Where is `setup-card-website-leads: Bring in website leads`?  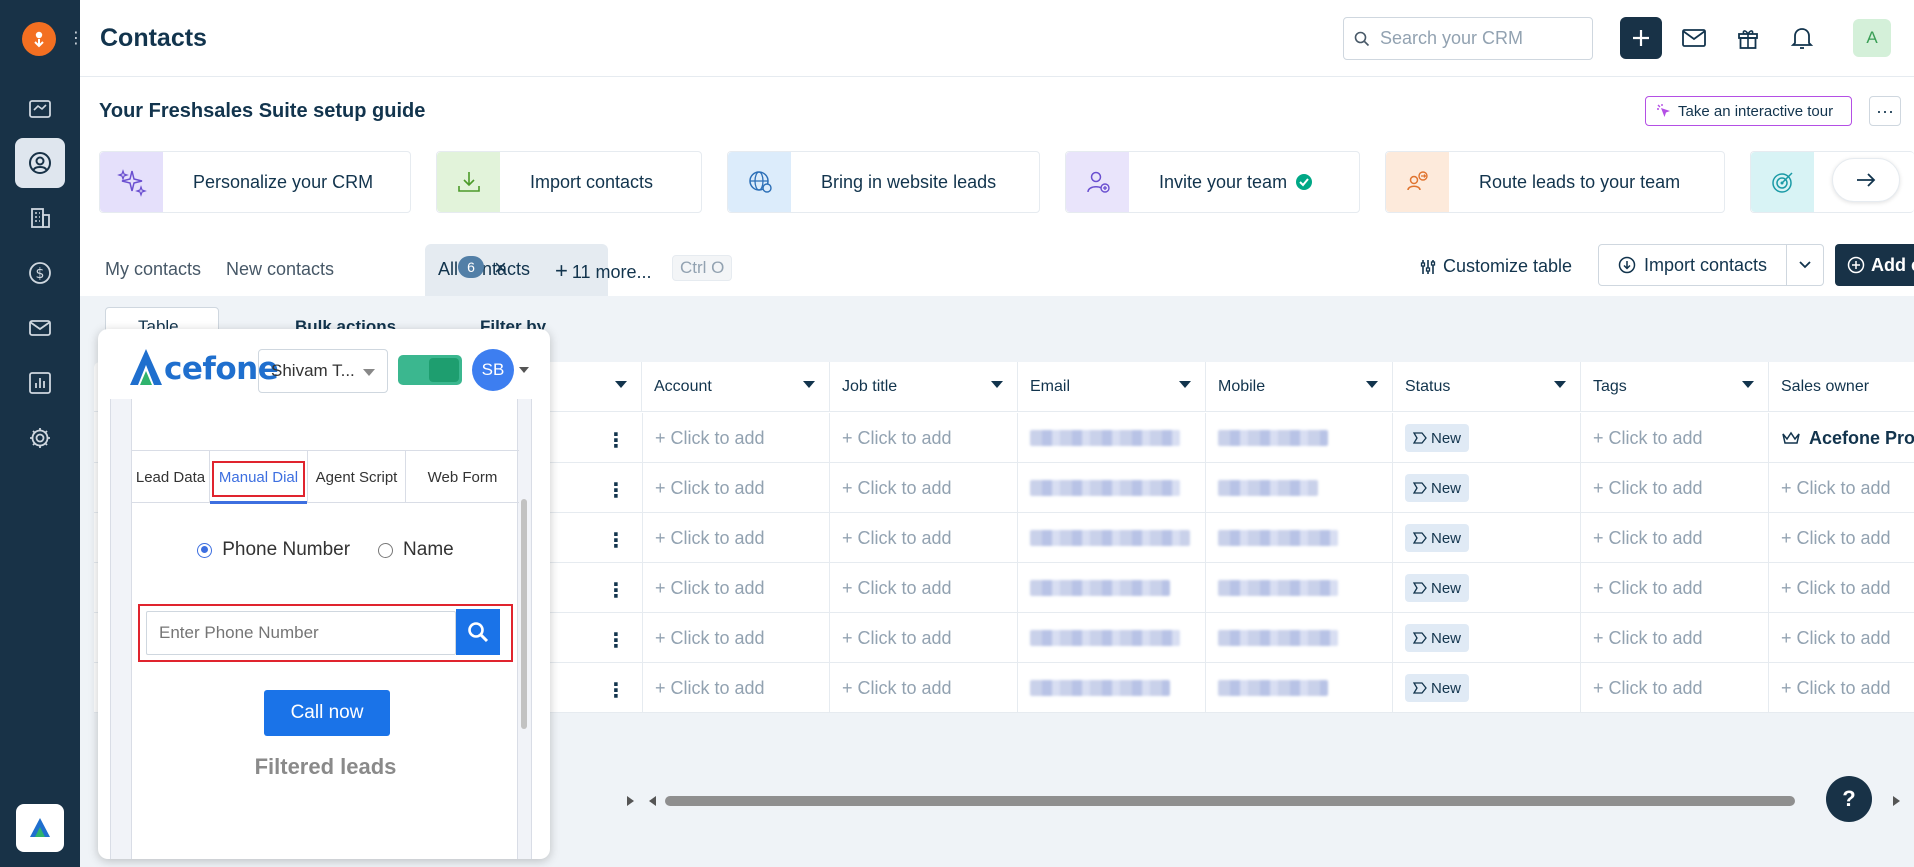 setup-card-website-leads: Bring in website leads is located at coordinates (883, 182).